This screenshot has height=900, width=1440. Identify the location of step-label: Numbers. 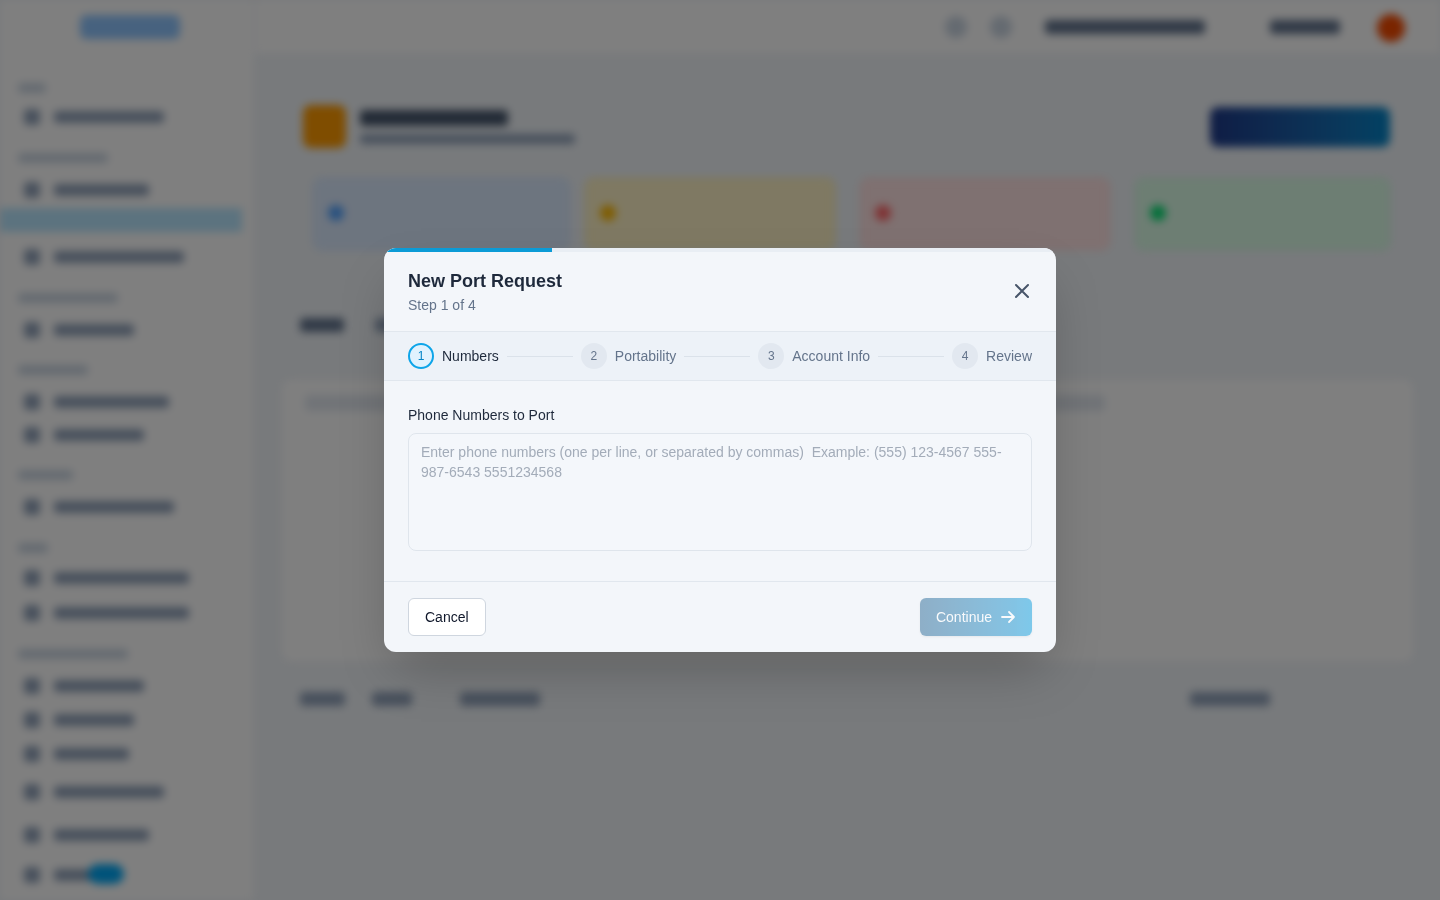
(470, 356).